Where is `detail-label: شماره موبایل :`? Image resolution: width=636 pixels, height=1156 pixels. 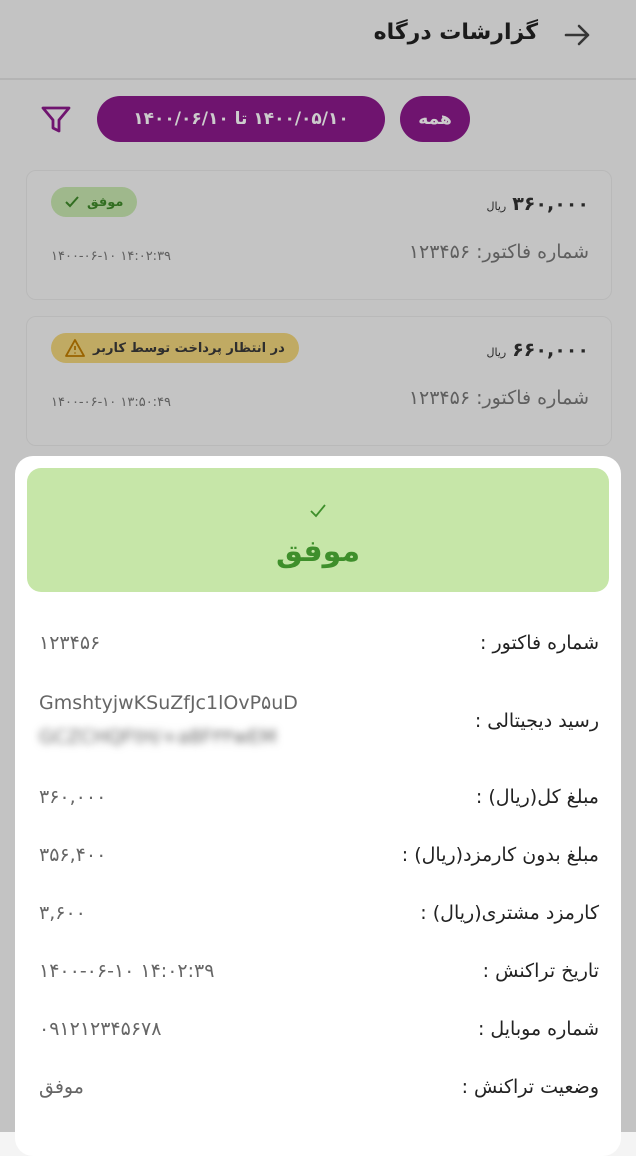
detail-label: شماره موبایل : is located at coordinates (538, 1029).